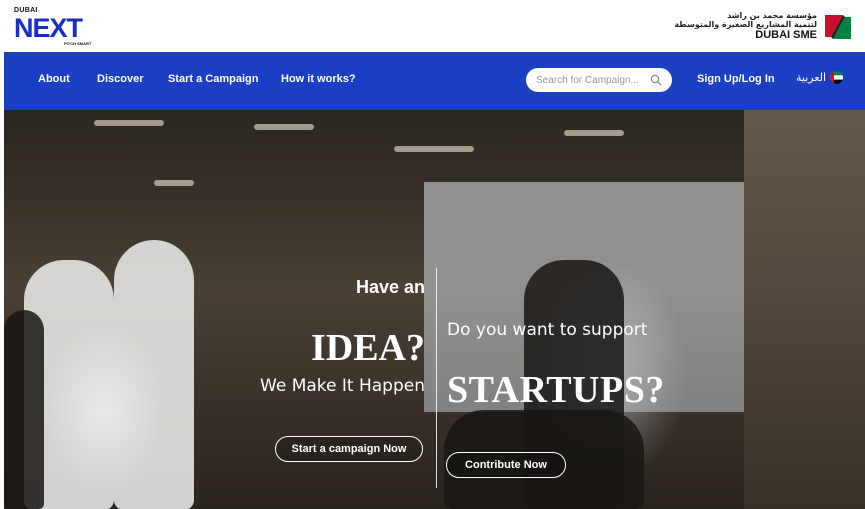 The height and width of the screenshot is (509, 865). What do you see at coordinates (436, 378) in the screenshot?
I see `hero-divider` at bounding box center [436, 378].